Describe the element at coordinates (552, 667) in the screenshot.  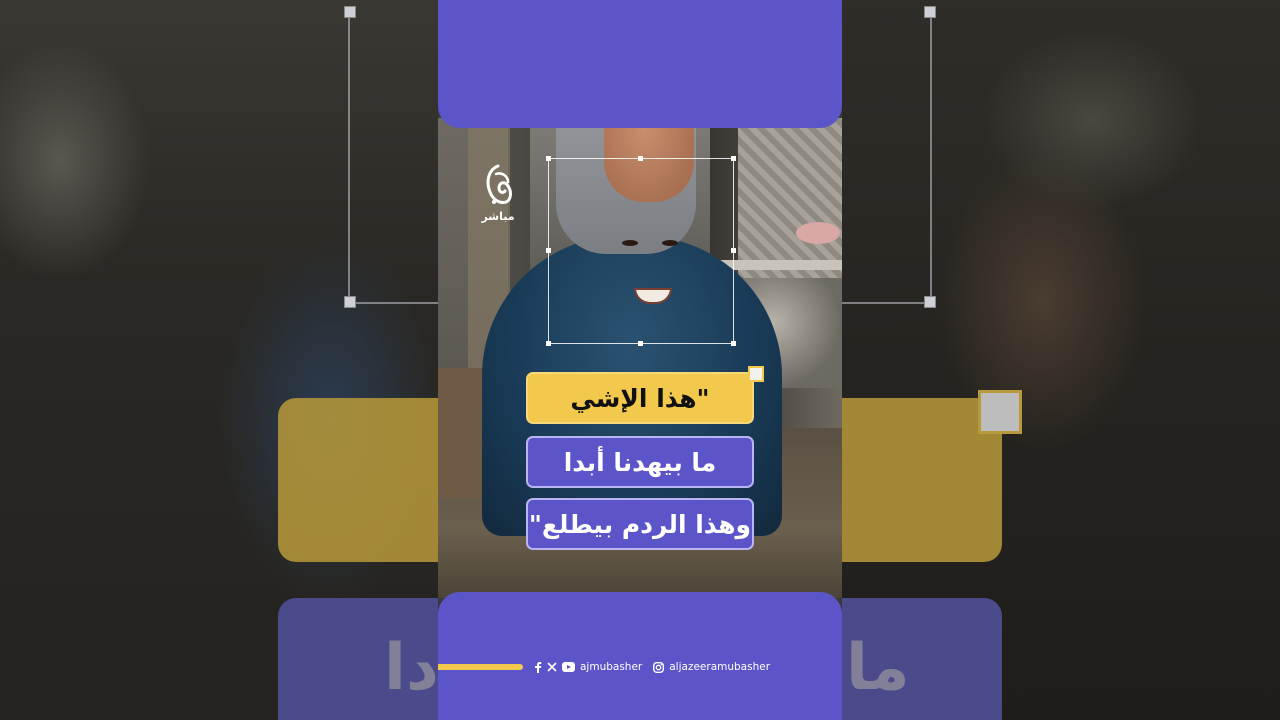
I see `x-icon` at that location.